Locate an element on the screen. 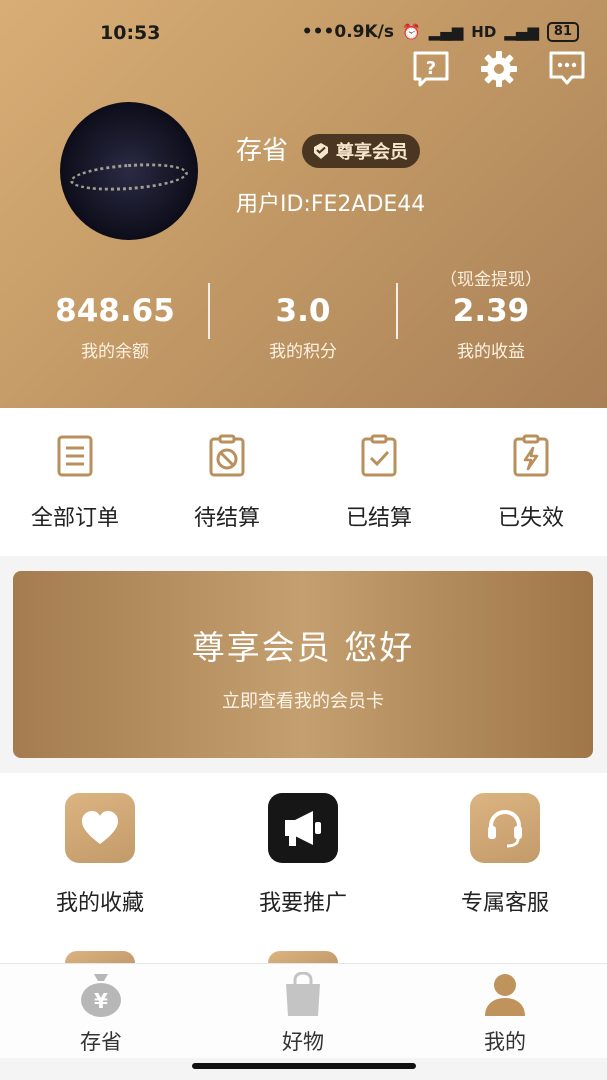 The width and height of the screenshot is (607, 1080). nav-tab-mine: 我的 is located at coordinates (505, 1014).